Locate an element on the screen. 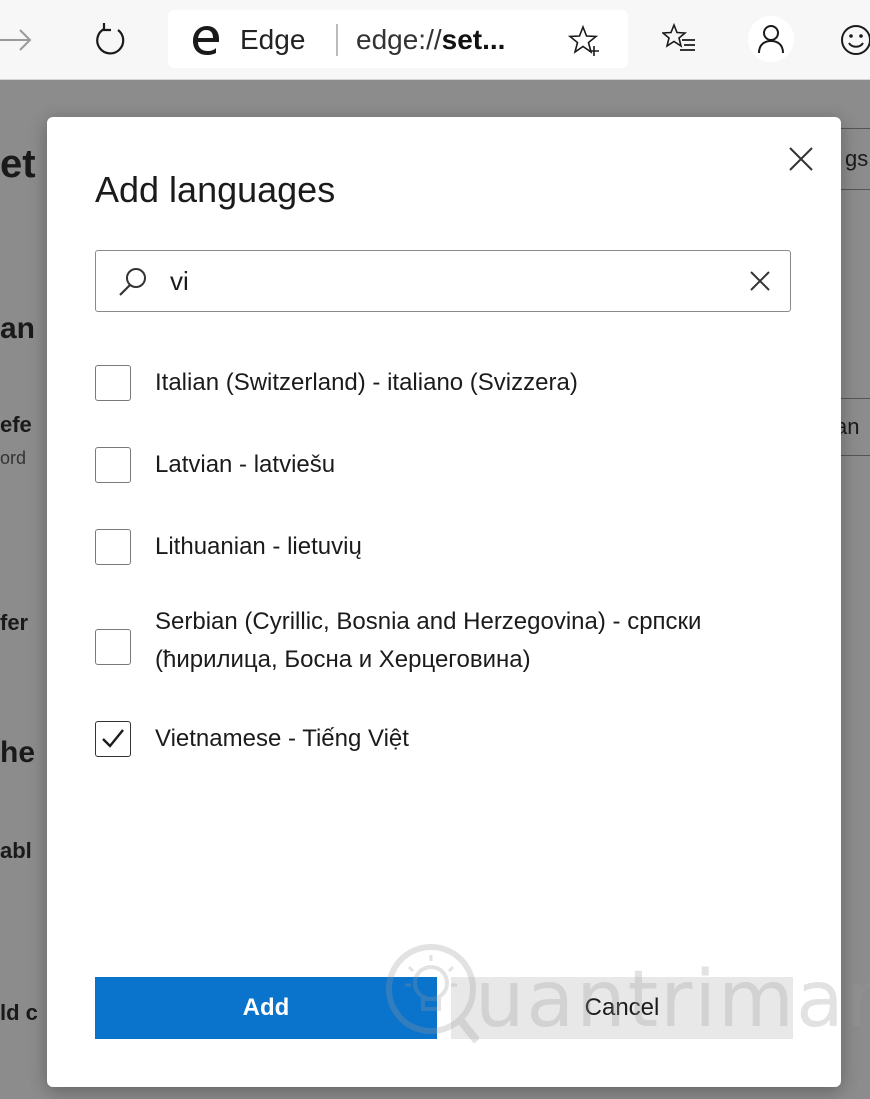 The height and width of the screenshot is (1099, 870). bg-fragment: an is located at coordinates (18, 328).